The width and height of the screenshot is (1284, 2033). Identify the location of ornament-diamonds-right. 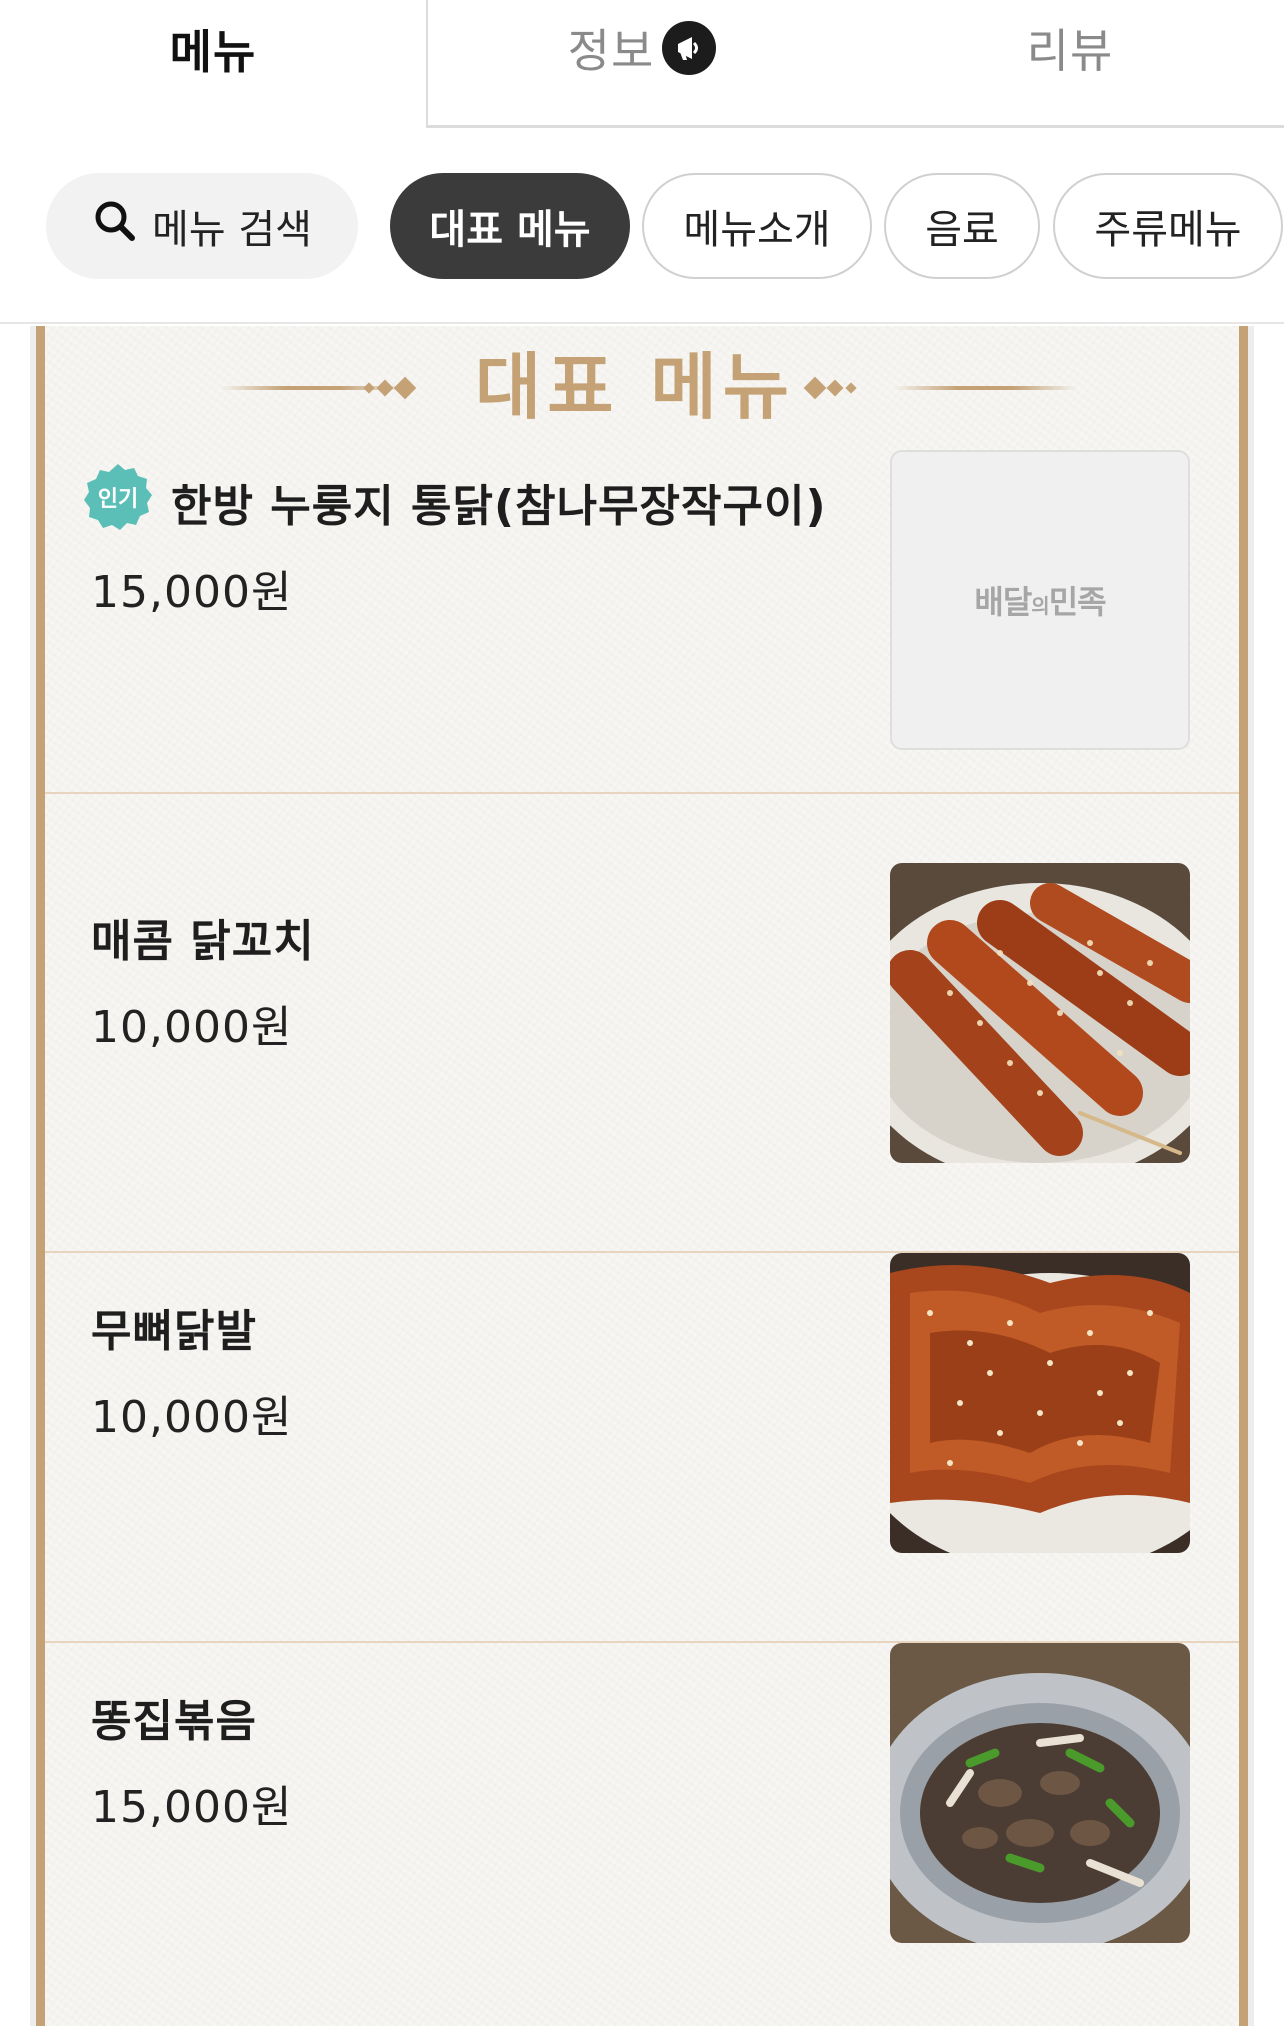
(830, 388).